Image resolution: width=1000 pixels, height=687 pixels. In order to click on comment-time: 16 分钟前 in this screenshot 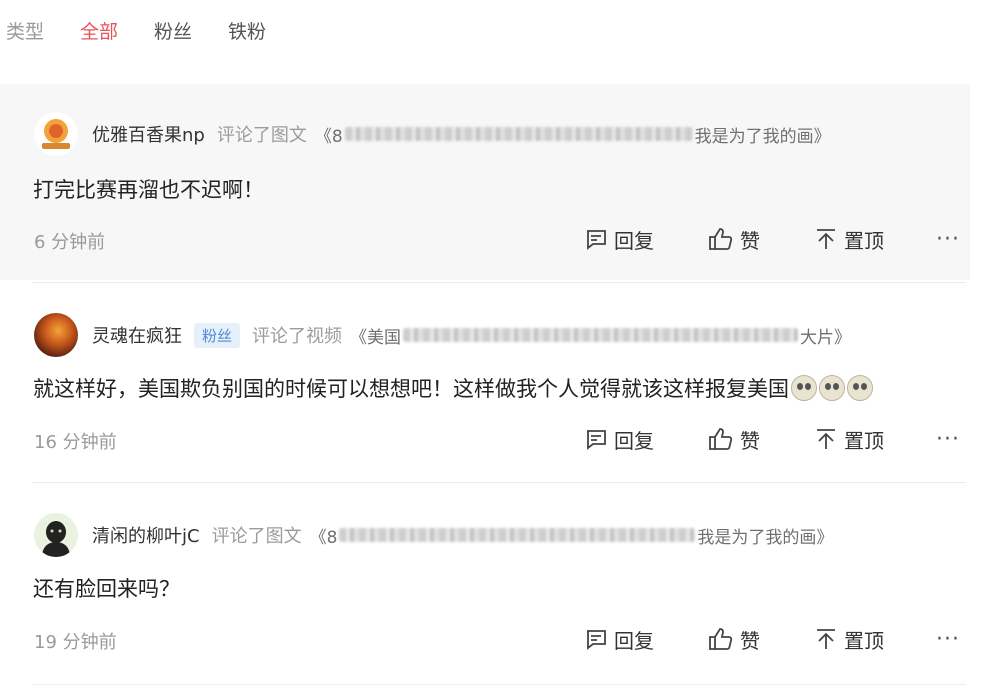, I will do `click(75, 442)`.